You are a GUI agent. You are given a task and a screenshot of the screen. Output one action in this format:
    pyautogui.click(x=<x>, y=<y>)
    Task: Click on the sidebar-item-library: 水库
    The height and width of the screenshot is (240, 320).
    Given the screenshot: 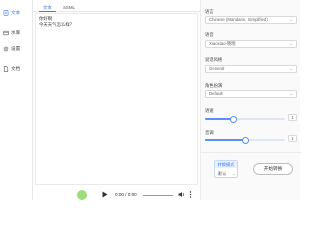 What is the action you would take?
    pyautogui.click(x=17, y=33)
    